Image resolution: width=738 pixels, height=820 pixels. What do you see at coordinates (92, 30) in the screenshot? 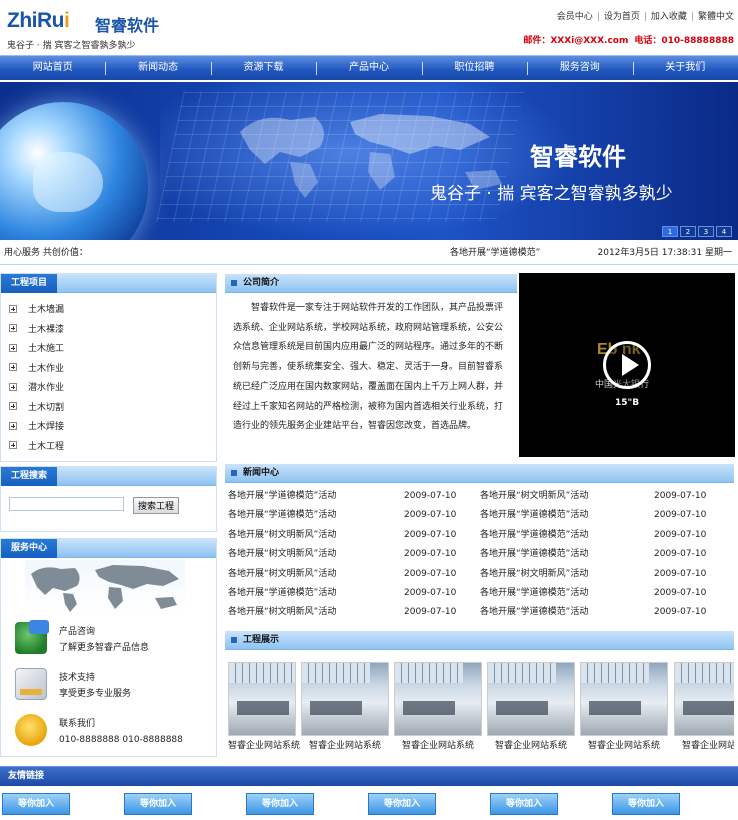
I see `site-logo: ZhiRui 智睿软件 鬼谷子 · 揣 宾客之智睿孰多孰少` at bounding box center [92, 30].